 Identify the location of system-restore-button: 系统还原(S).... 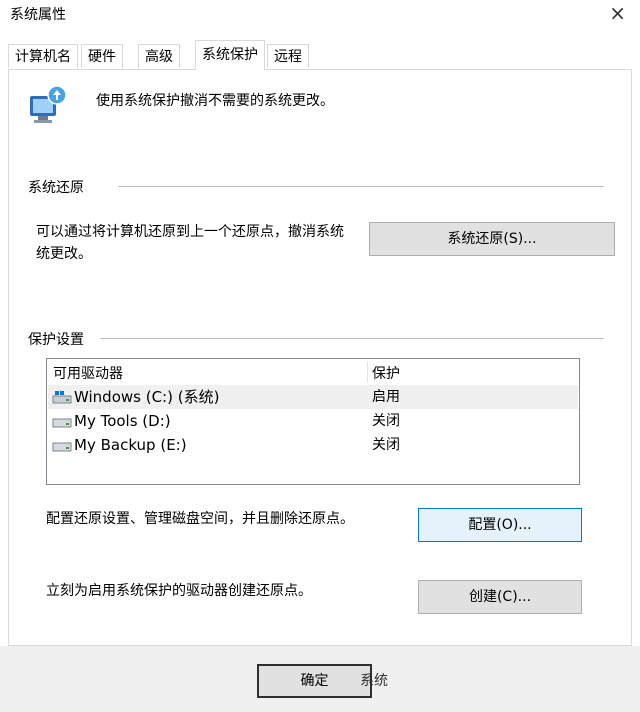
(492, 239).